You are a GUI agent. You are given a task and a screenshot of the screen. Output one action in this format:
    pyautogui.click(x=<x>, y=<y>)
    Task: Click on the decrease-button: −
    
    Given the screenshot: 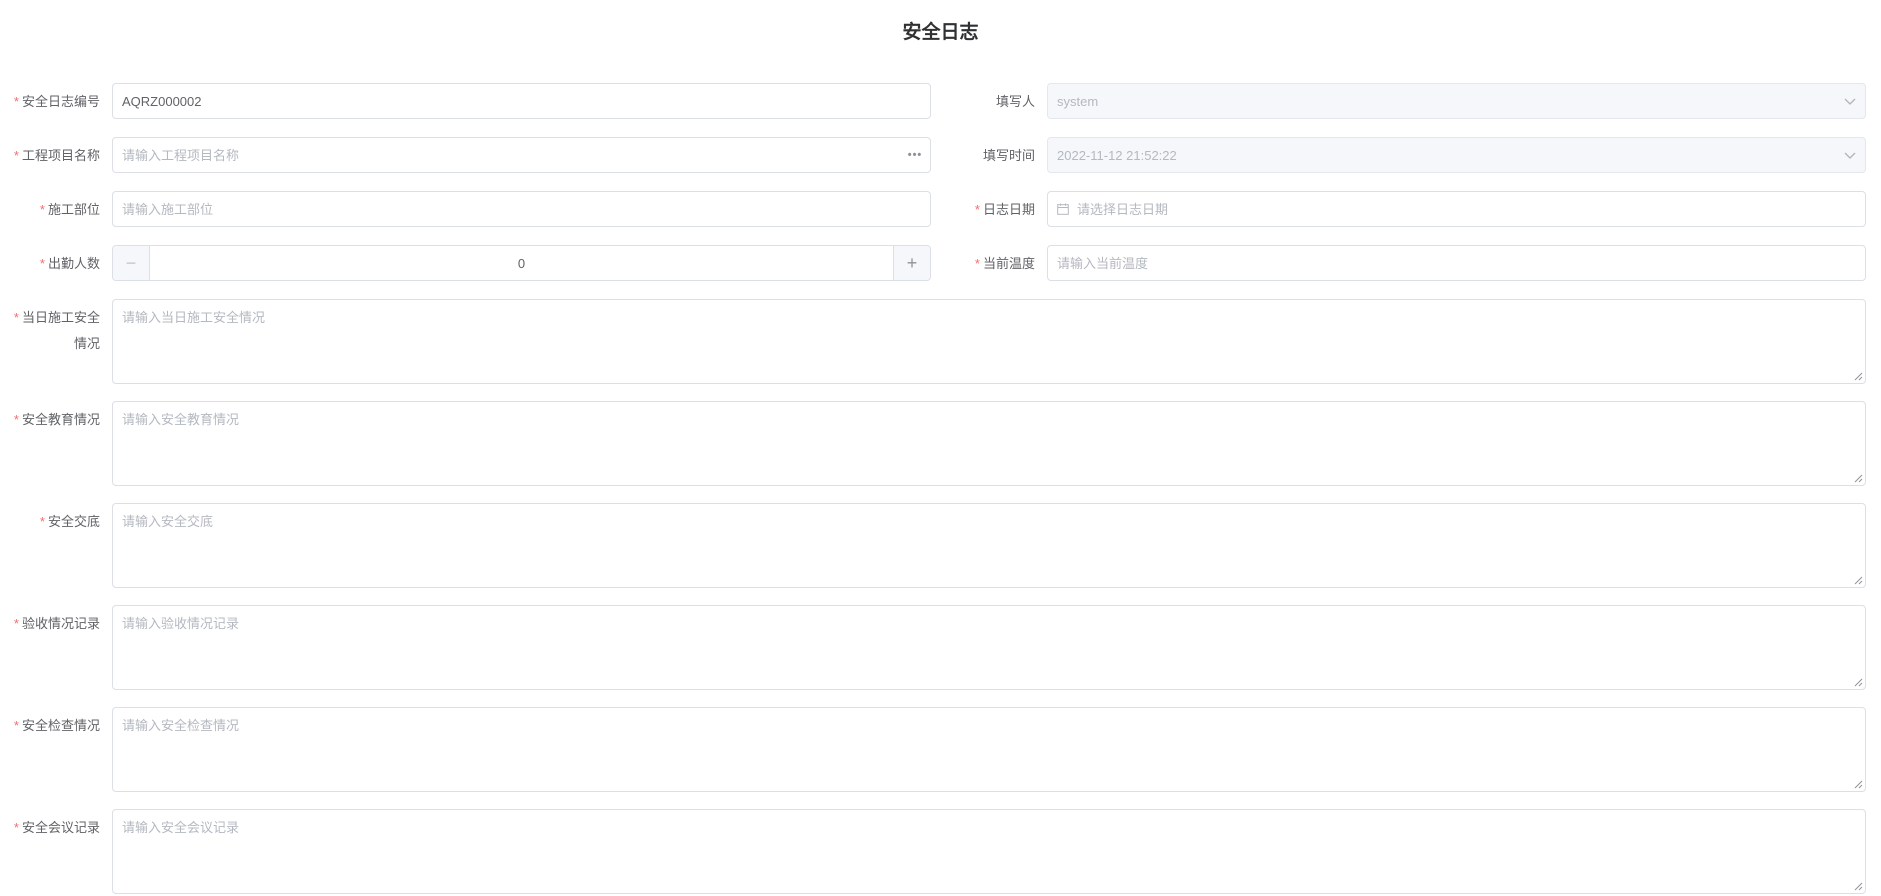 What is the action you would take?
    pyautogui.click(x=131, y=263)
    